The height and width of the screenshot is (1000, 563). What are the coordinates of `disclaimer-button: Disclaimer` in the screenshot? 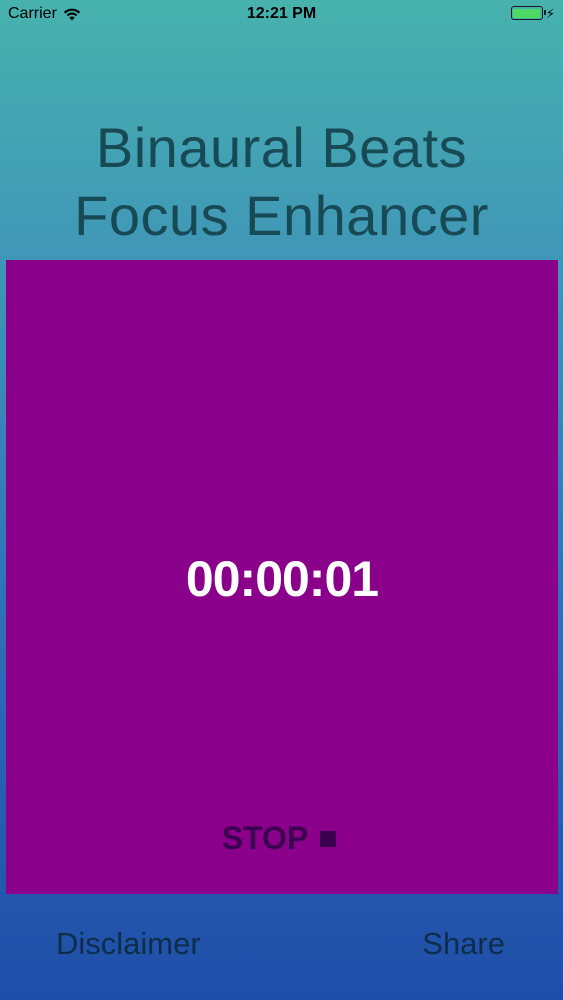 It's located at (128, 944).